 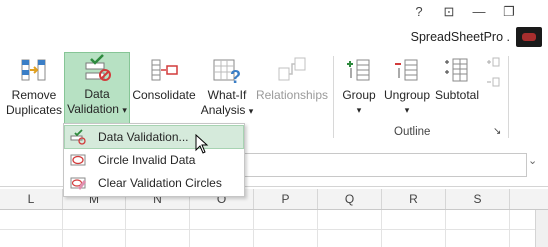 I want to click on ungroup-button: Ungroup ▾, so click(x=407, y=90).